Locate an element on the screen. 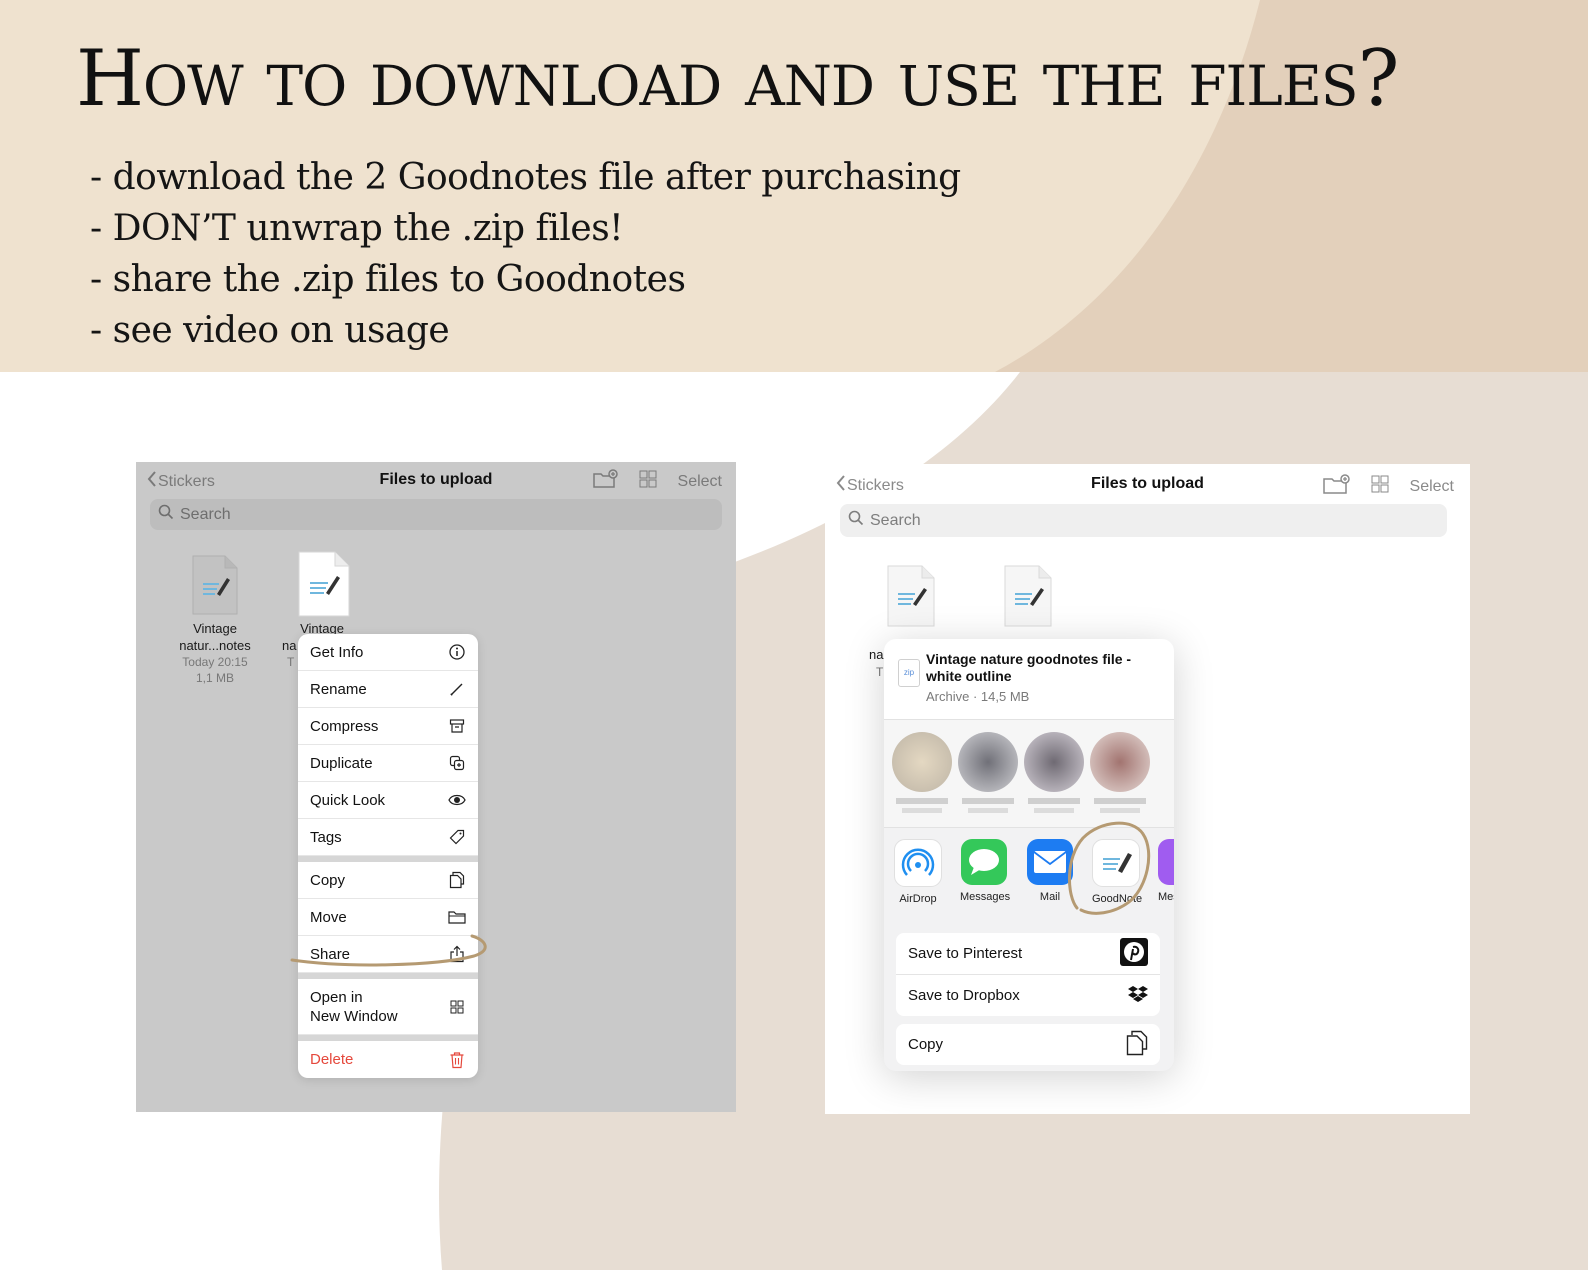 This screenshot has width=1588, height=1270. menu-item-duplicate: Duplicate is located at coordinates (388, 763).